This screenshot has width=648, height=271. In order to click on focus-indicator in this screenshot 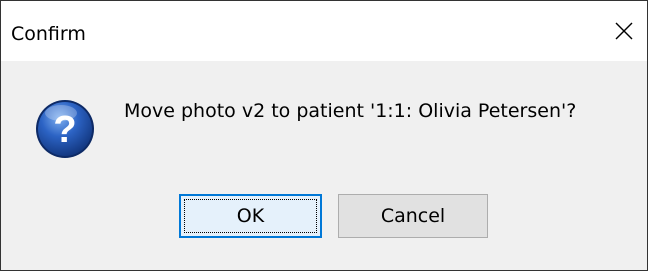, I will do `click(250, 216)`.